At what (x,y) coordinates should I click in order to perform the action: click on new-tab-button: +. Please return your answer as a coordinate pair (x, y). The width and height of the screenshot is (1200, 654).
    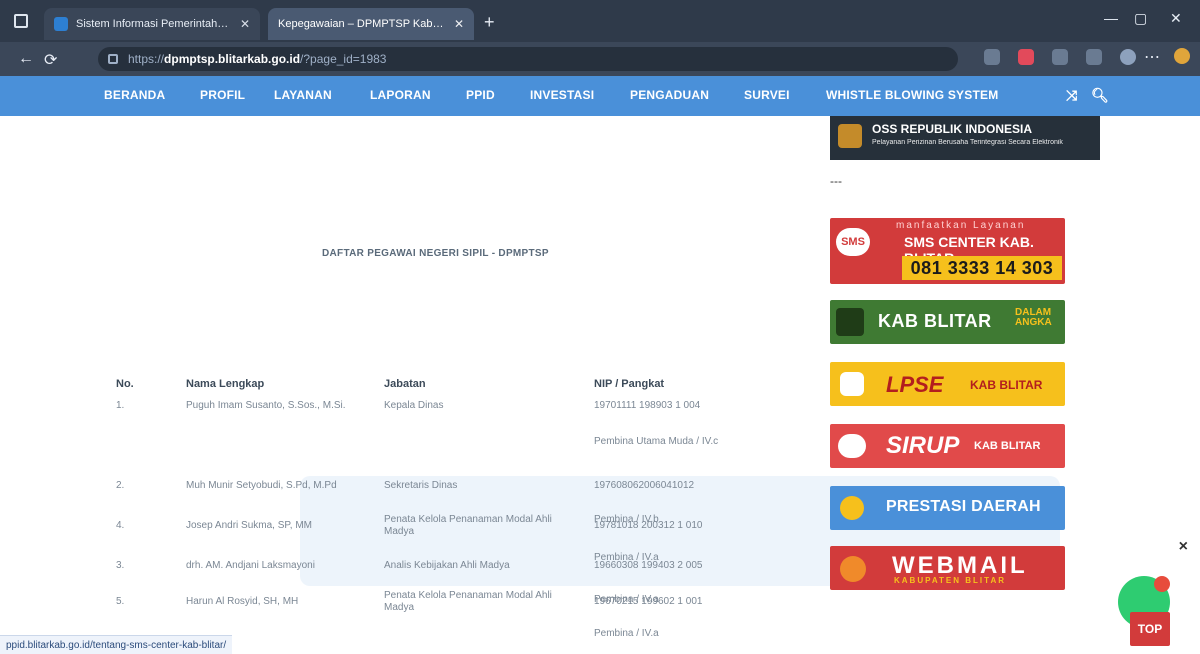
    Looking at the image, I should click on (489, 22).